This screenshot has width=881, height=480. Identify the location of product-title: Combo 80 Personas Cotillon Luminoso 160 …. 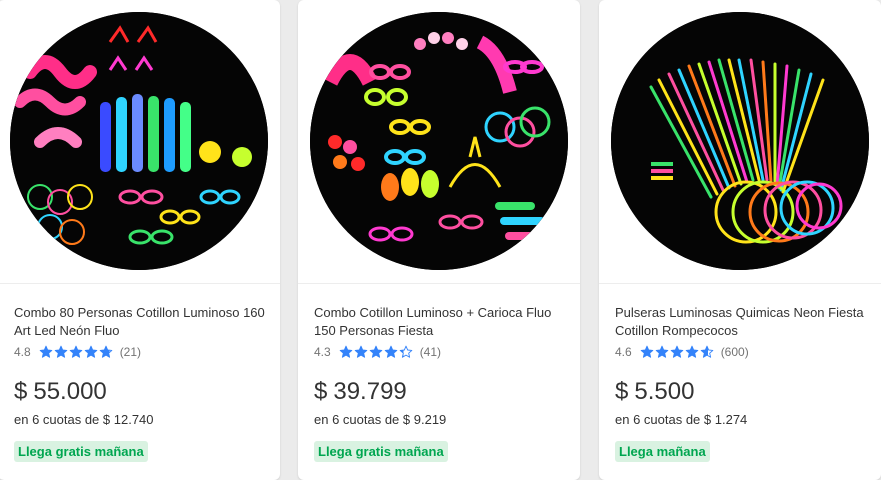
(140, 322).